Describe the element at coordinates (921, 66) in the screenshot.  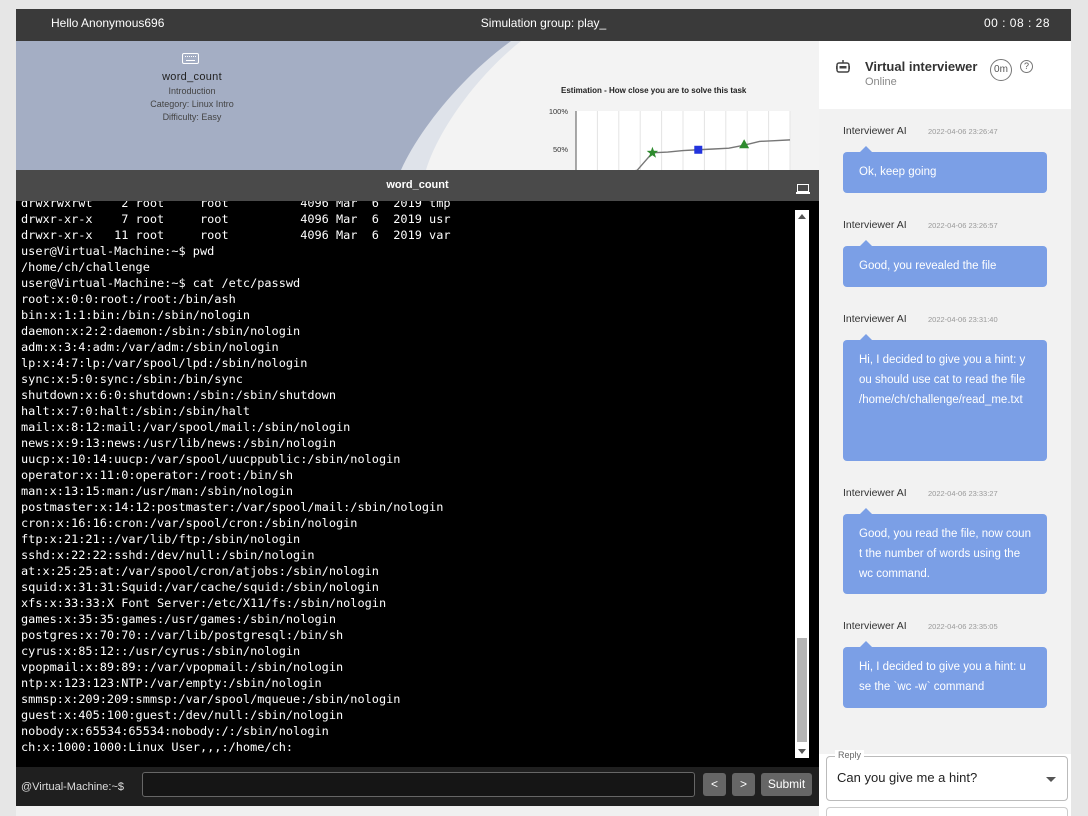
I see `interviewer-title: Virtual interviewer` at that location.